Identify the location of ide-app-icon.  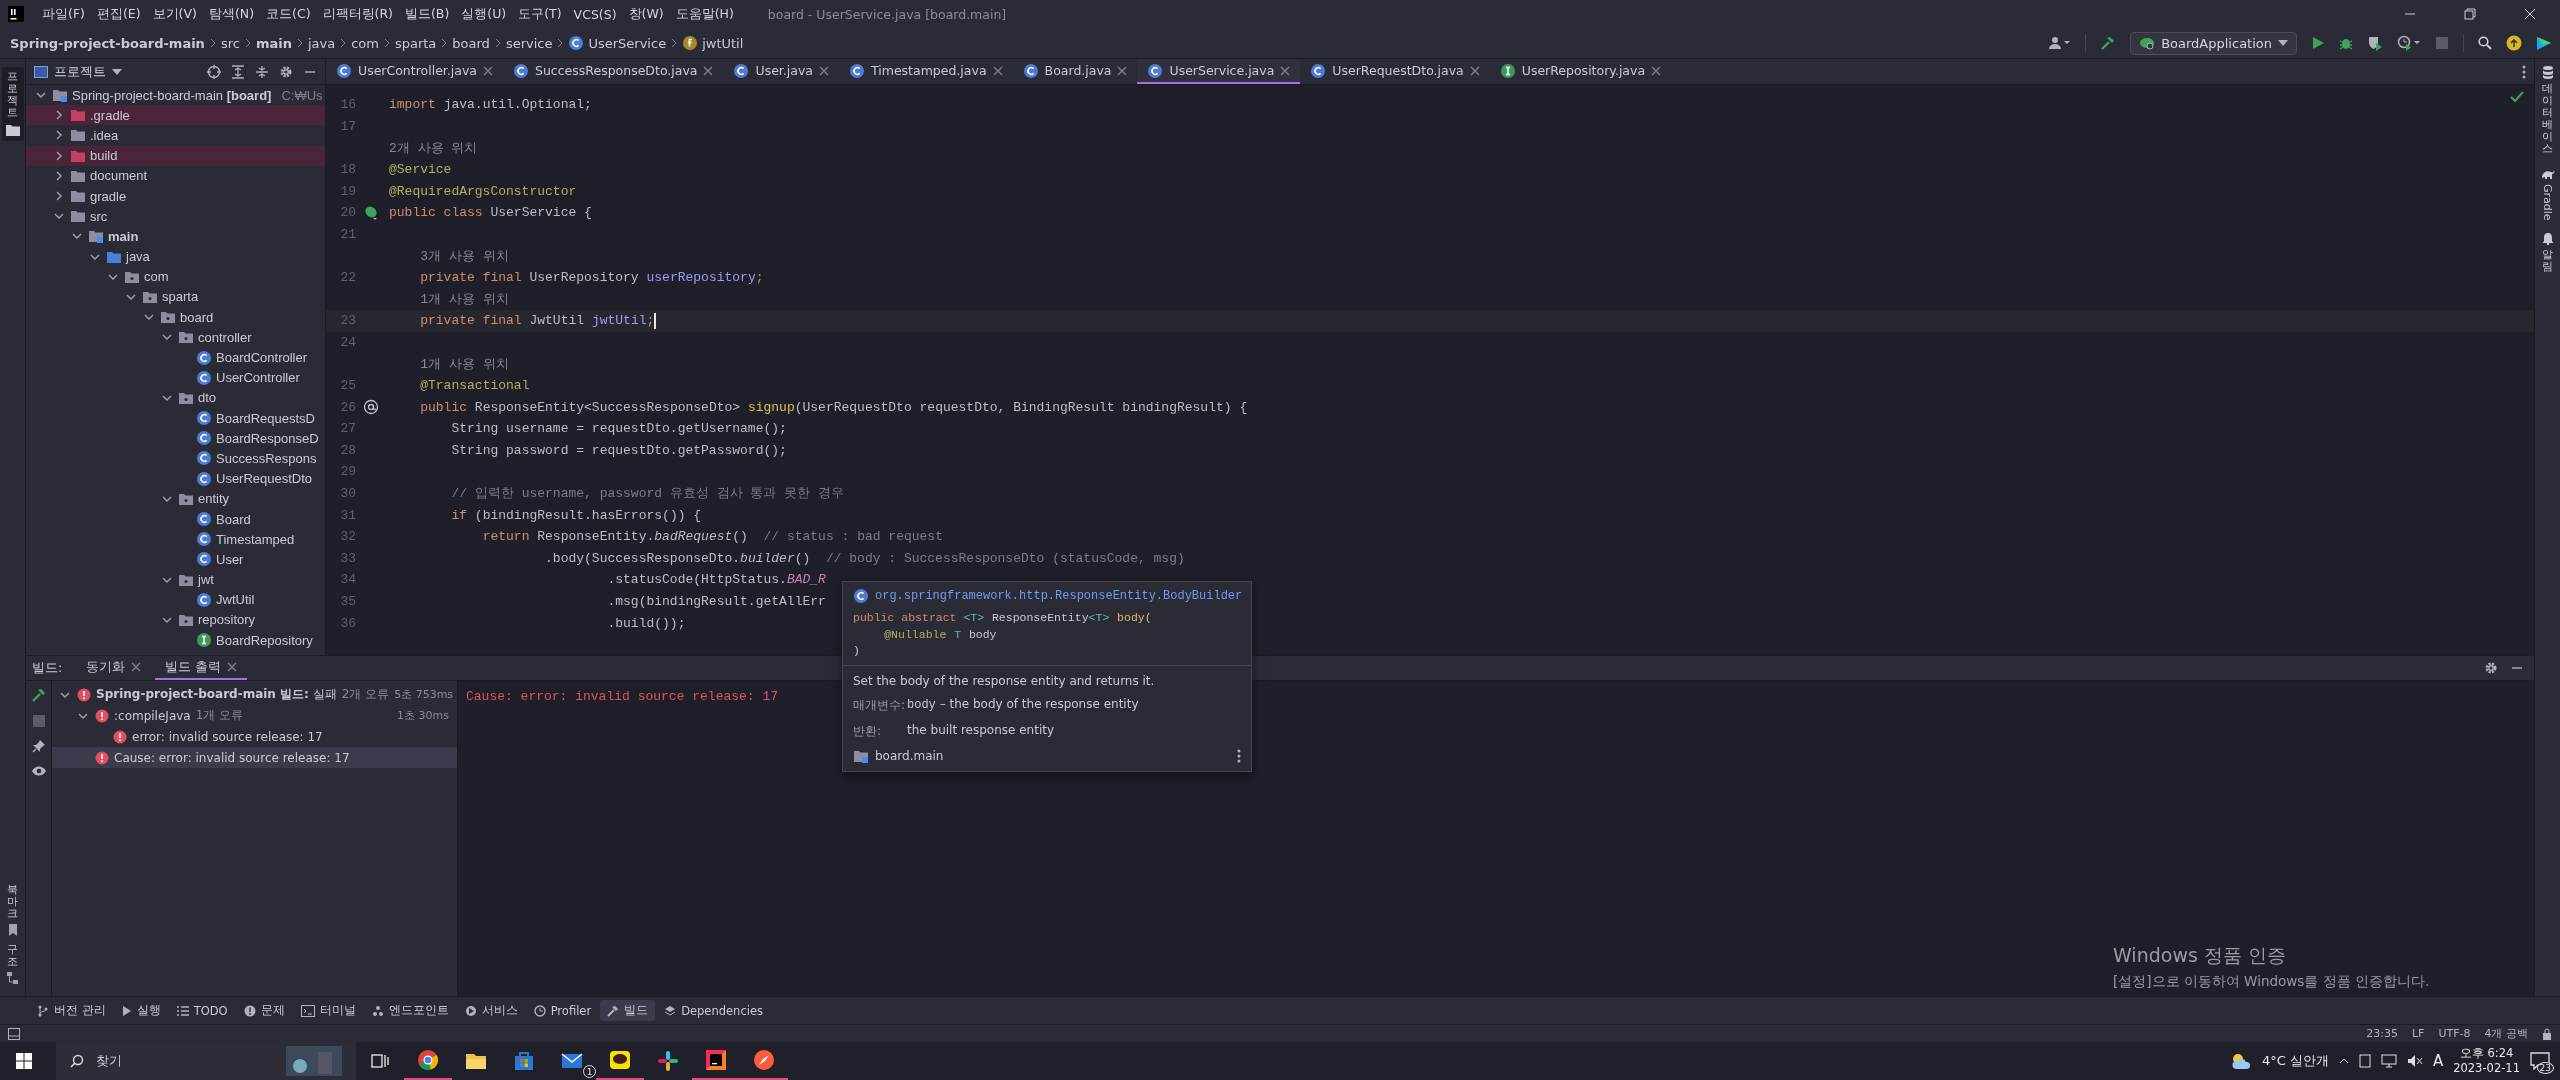
(716, 1060).